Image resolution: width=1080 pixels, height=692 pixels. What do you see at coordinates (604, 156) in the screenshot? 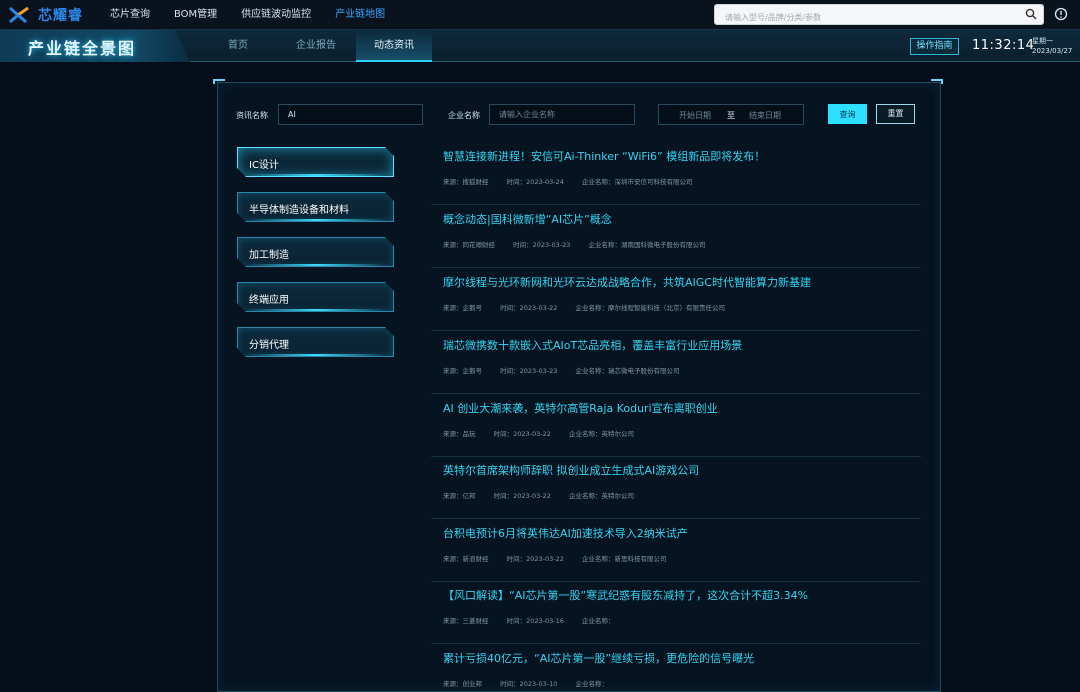
I see `news-title: 智慧连接新进程！安信可Ai-Thinker “WiFi6” 模组新品即将发布！` at bounding box center [604, 156].